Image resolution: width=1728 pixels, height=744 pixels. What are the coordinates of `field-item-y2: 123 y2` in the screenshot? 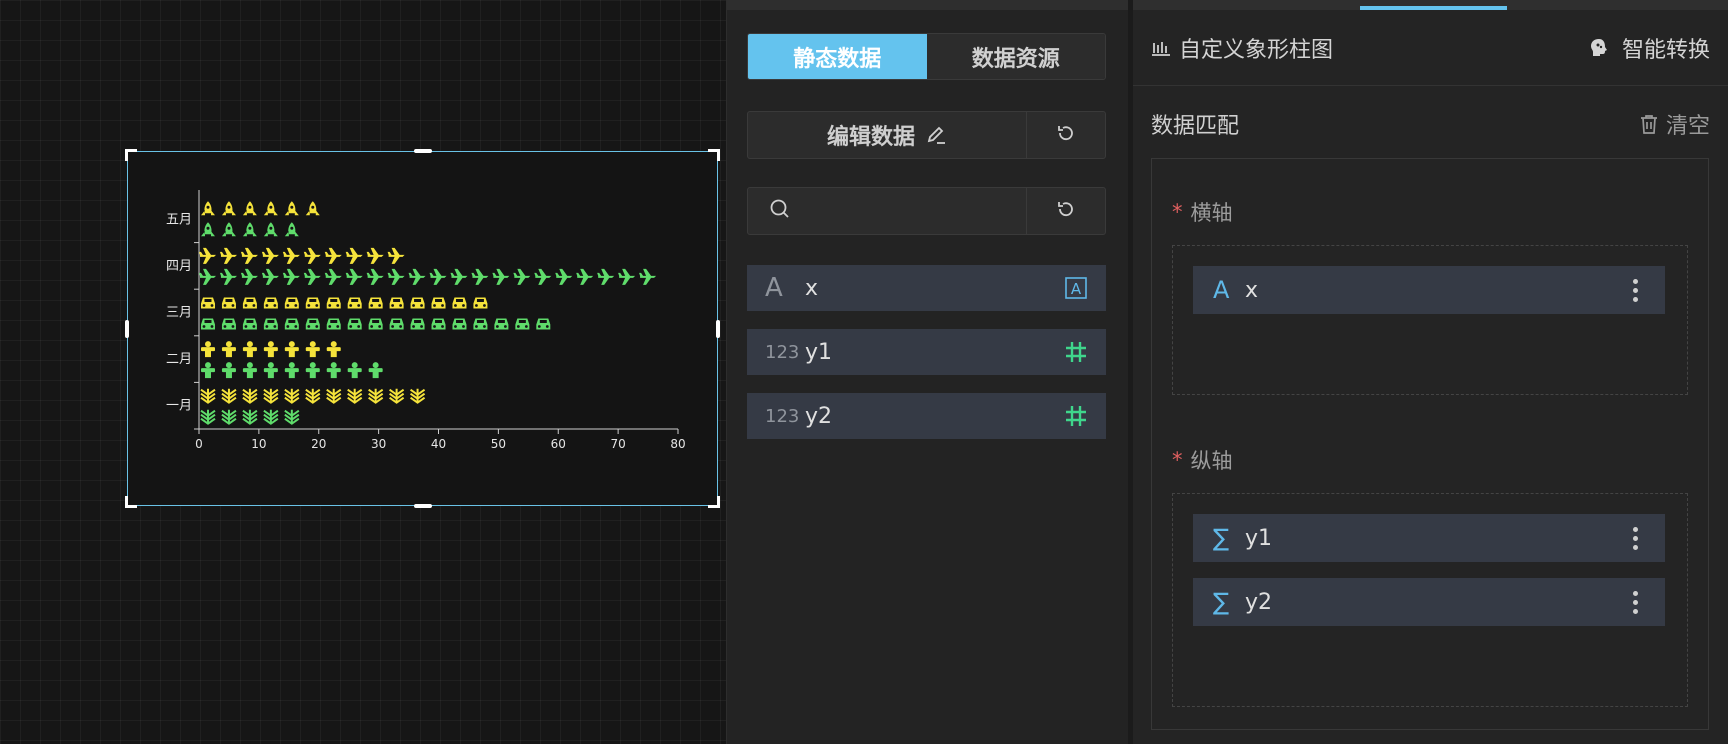 It's located at (926, 416).